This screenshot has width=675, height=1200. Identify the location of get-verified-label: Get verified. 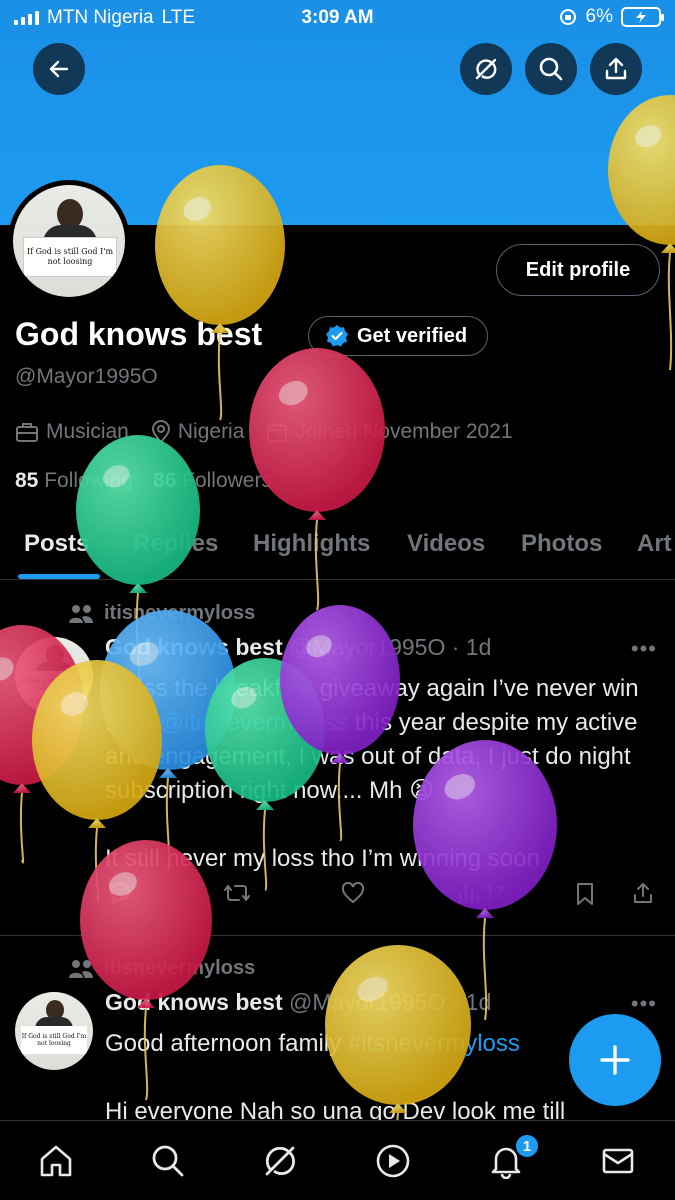
(412, 335).